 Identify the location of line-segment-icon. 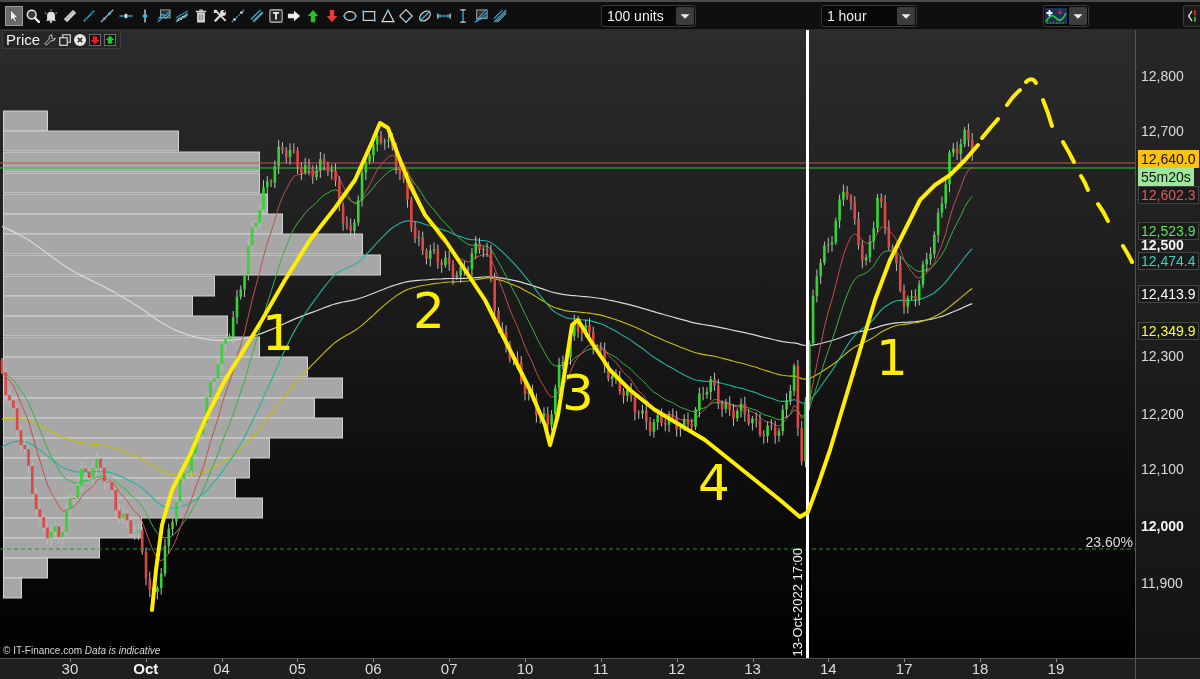
(88, 15).